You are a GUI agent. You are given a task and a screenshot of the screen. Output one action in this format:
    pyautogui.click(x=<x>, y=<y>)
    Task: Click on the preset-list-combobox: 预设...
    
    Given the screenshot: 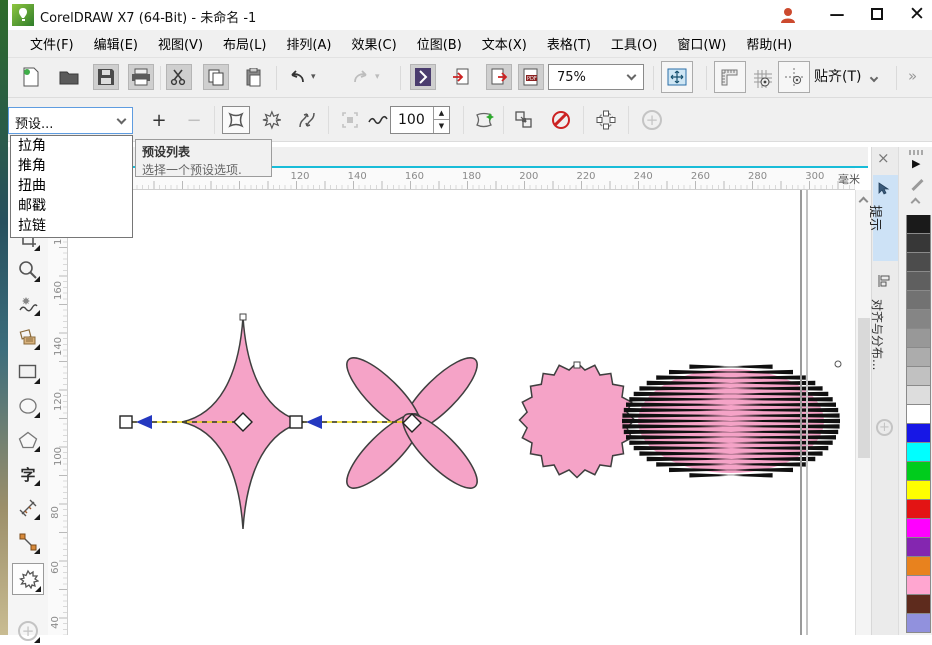 What is the action you would take?
    pyautogui.click(x=70, y=120)
    